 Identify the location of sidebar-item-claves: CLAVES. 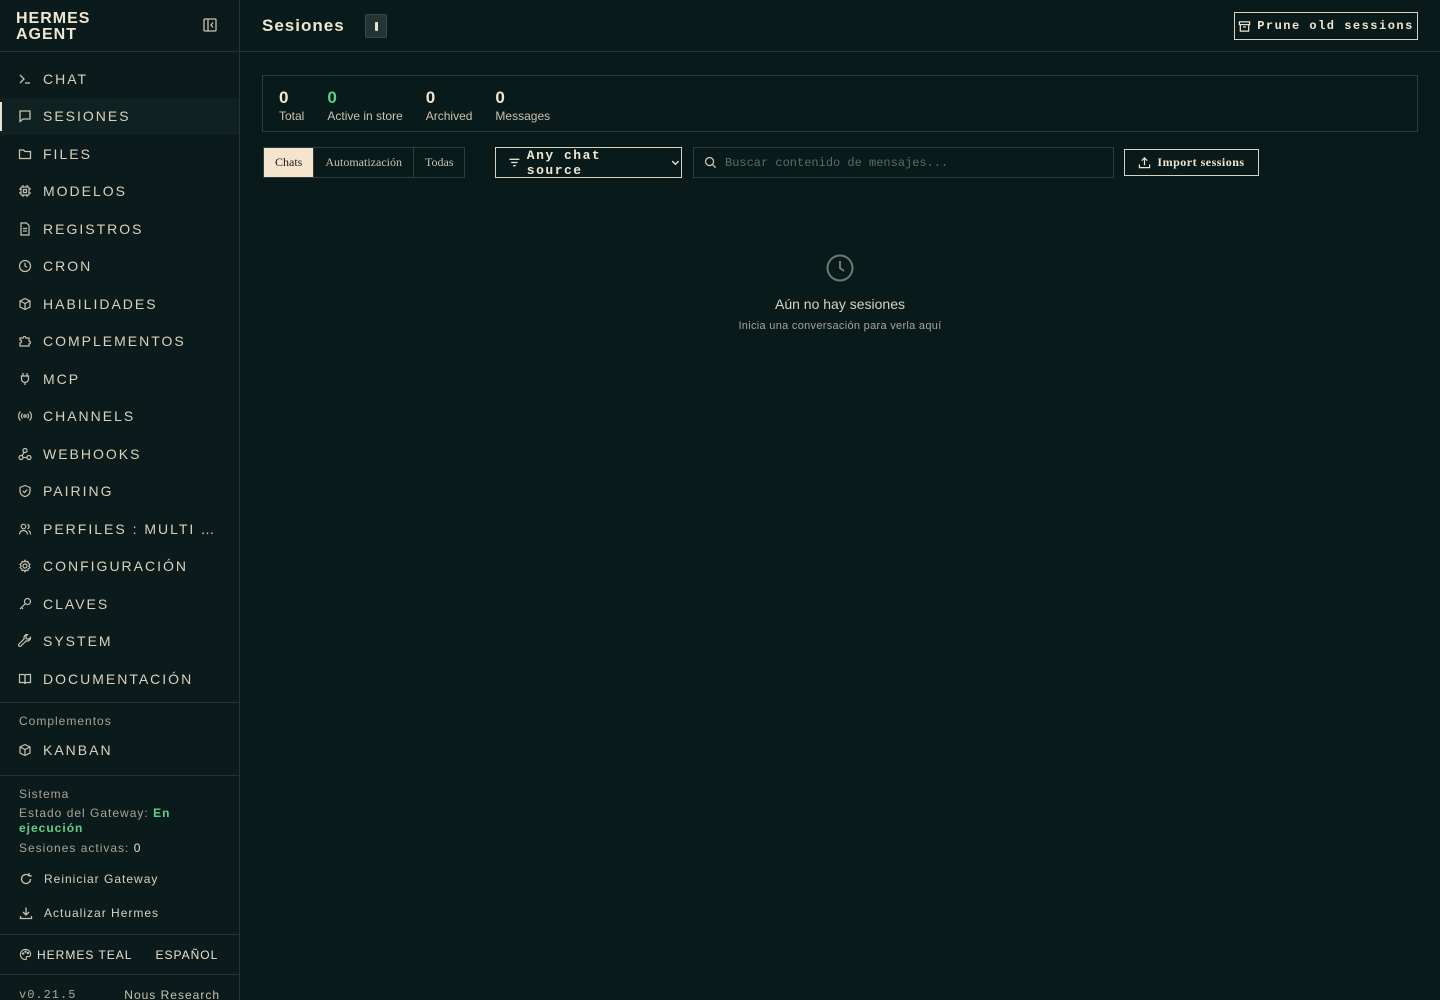
(119, 604).